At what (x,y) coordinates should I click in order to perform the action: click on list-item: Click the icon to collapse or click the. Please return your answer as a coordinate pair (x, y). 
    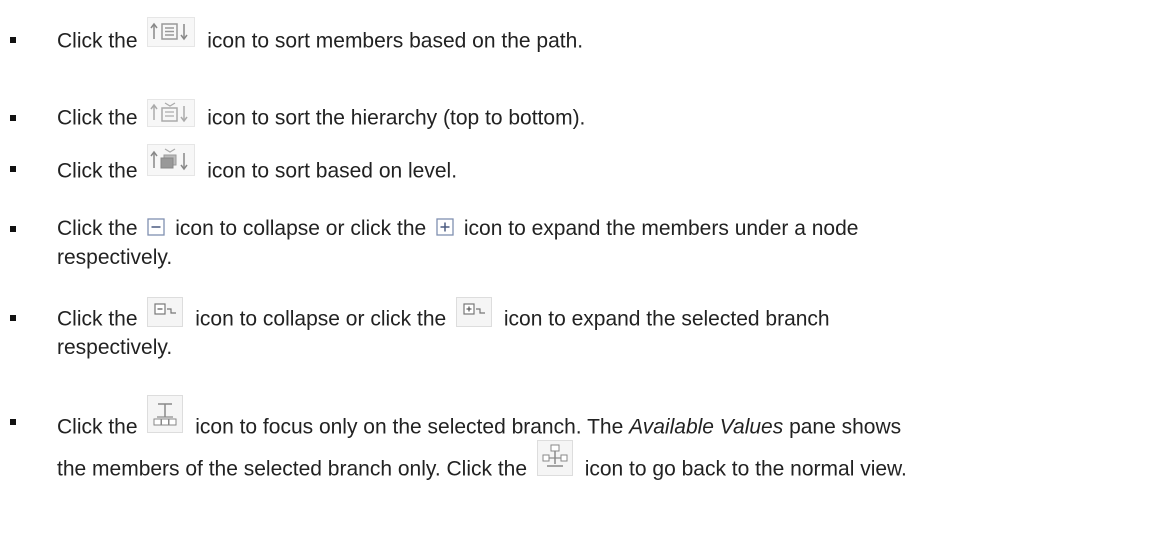
    Looking at the image, I should click on (570, 327).